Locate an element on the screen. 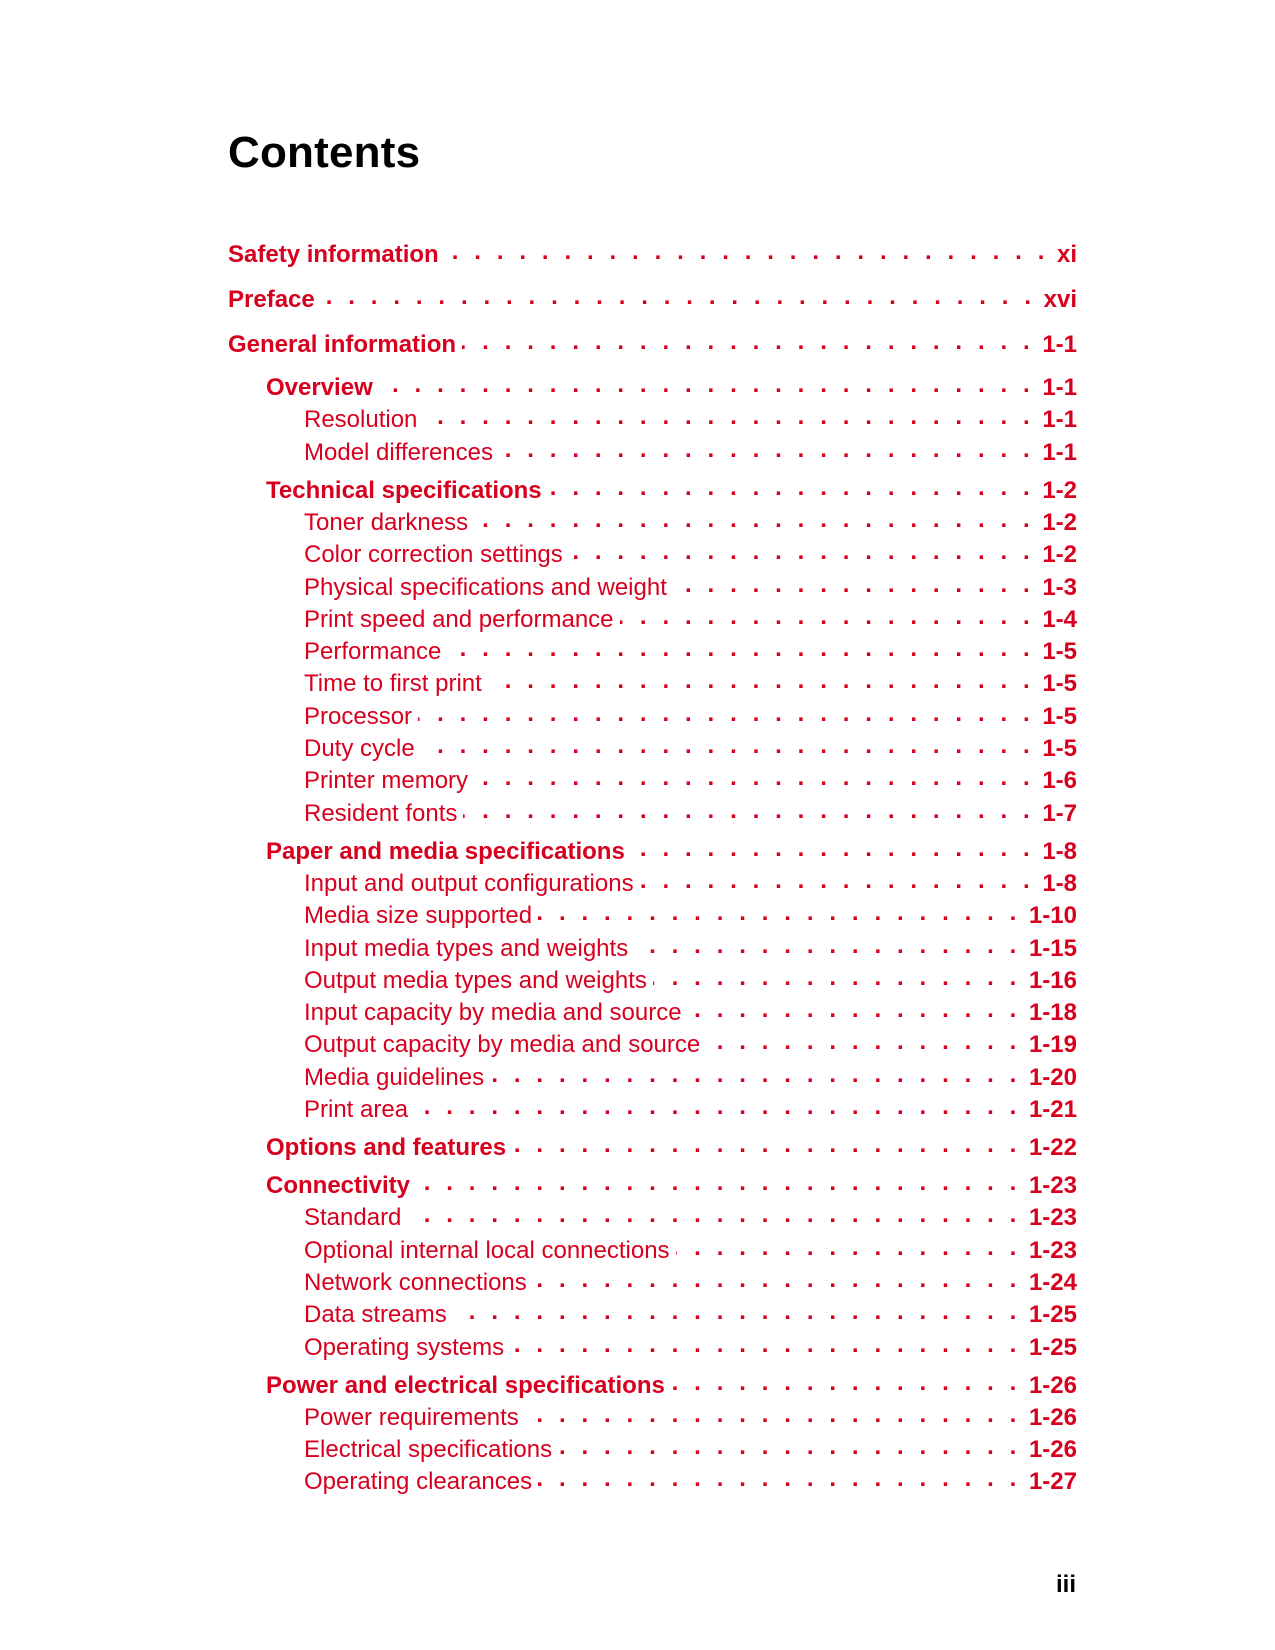 The image size is (1275, 1650). toc-entry-level-3: Input capacity by media and source 1-18 is located at coordinates (652, 1012).